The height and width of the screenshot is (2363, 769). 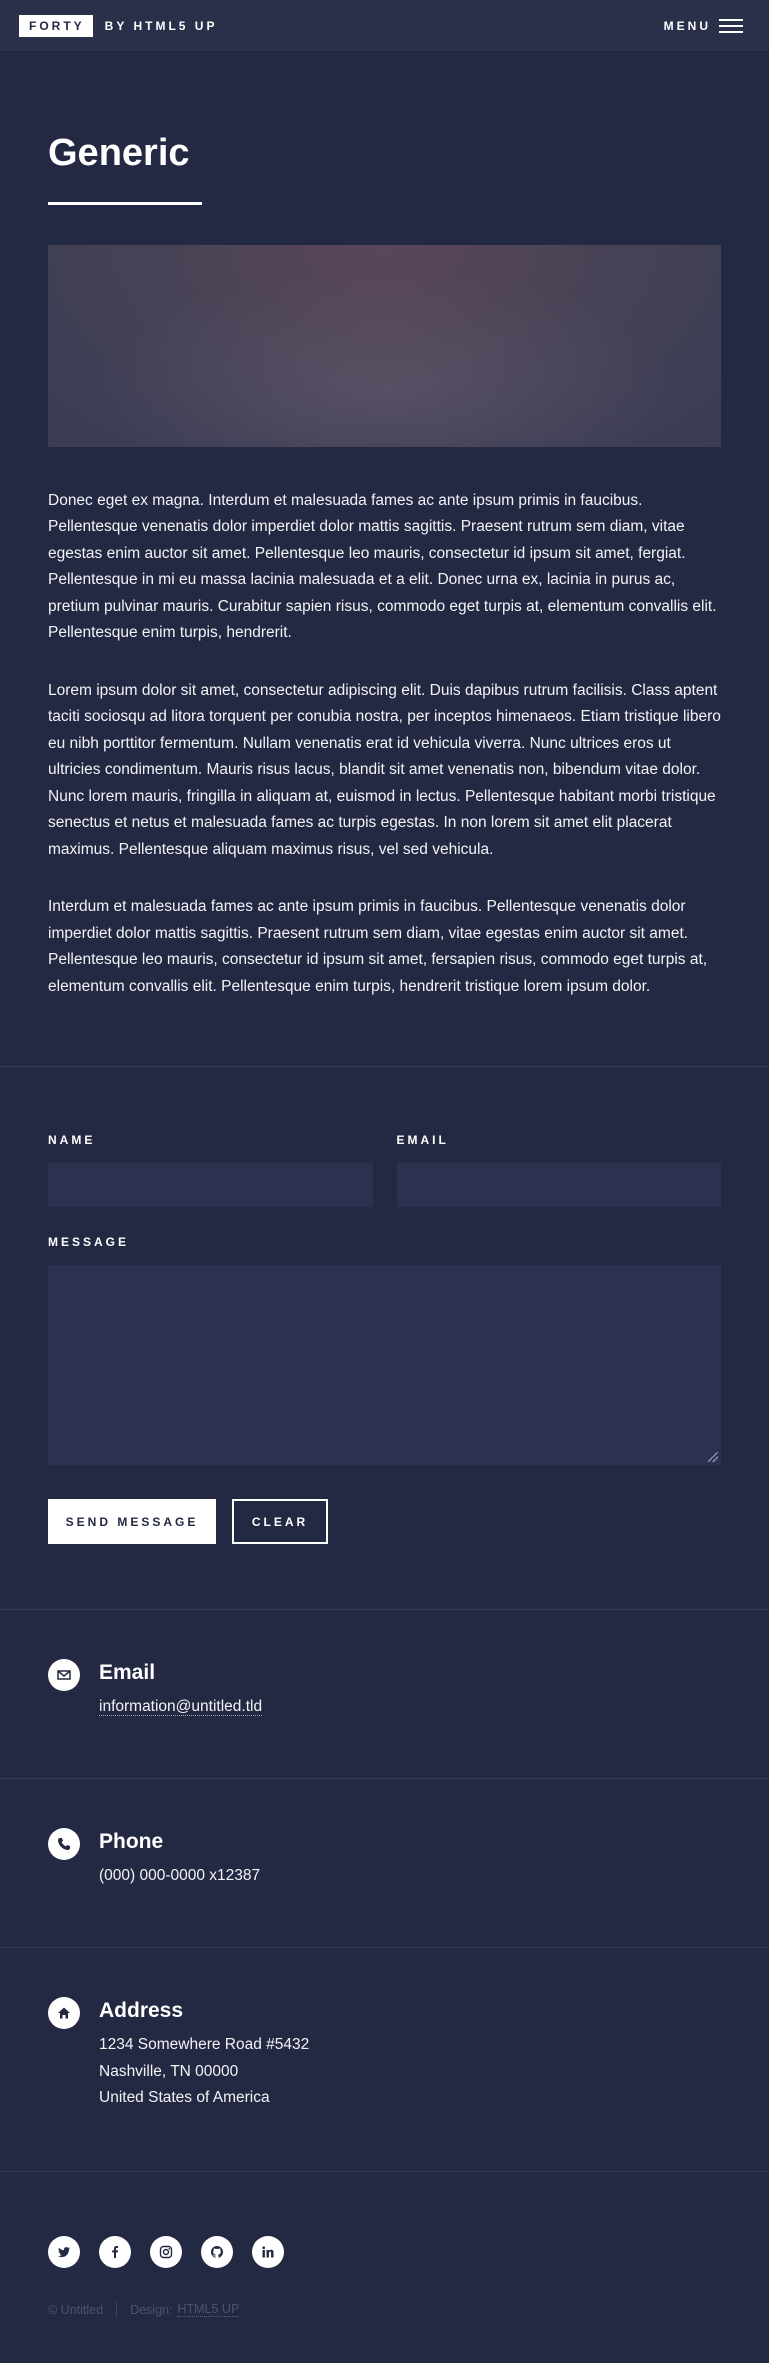 I want to click on site-logo: FORTY BY HTML5 UP, so click(x=118, y=25).